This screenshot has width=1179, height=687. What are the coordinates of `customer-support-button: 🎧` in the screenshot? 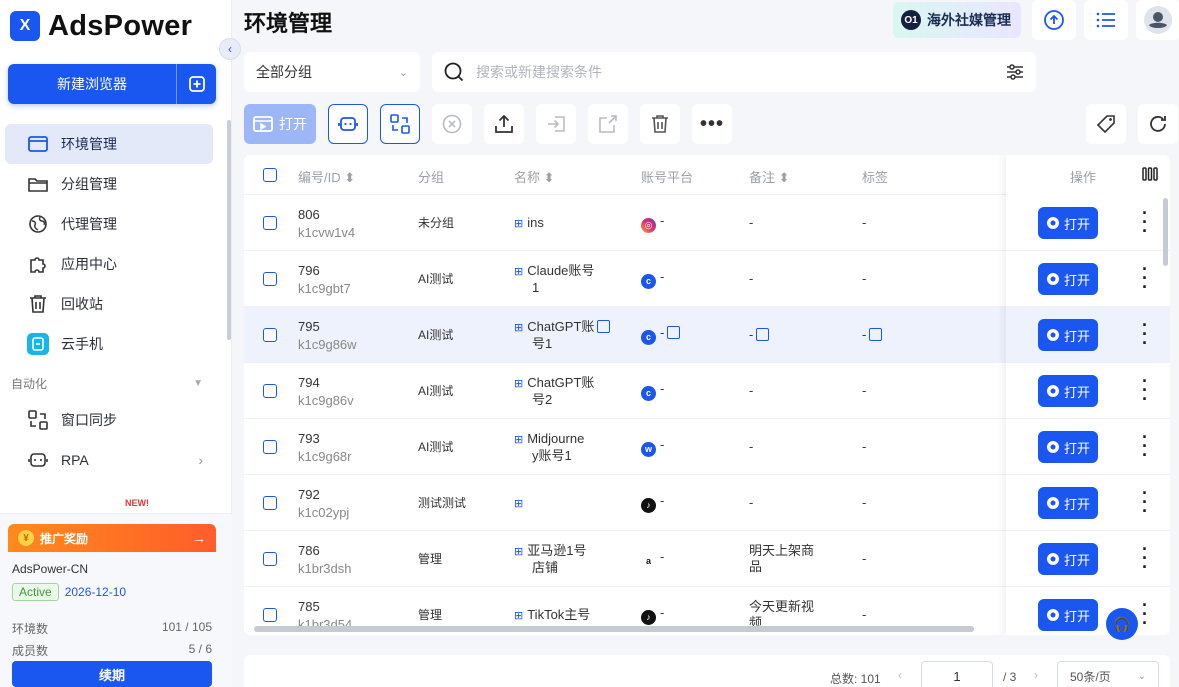 It's located at (1122, 624).